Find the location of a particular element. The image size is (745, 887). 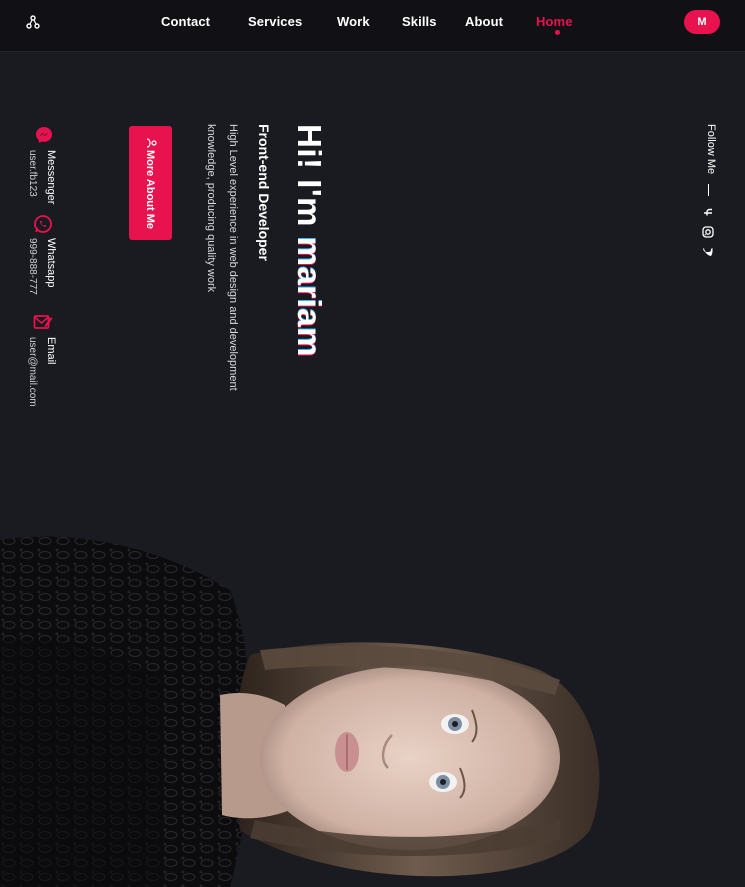

hero-description-line-2: knowledge, producing quality work is located at coordinates (211, 208).